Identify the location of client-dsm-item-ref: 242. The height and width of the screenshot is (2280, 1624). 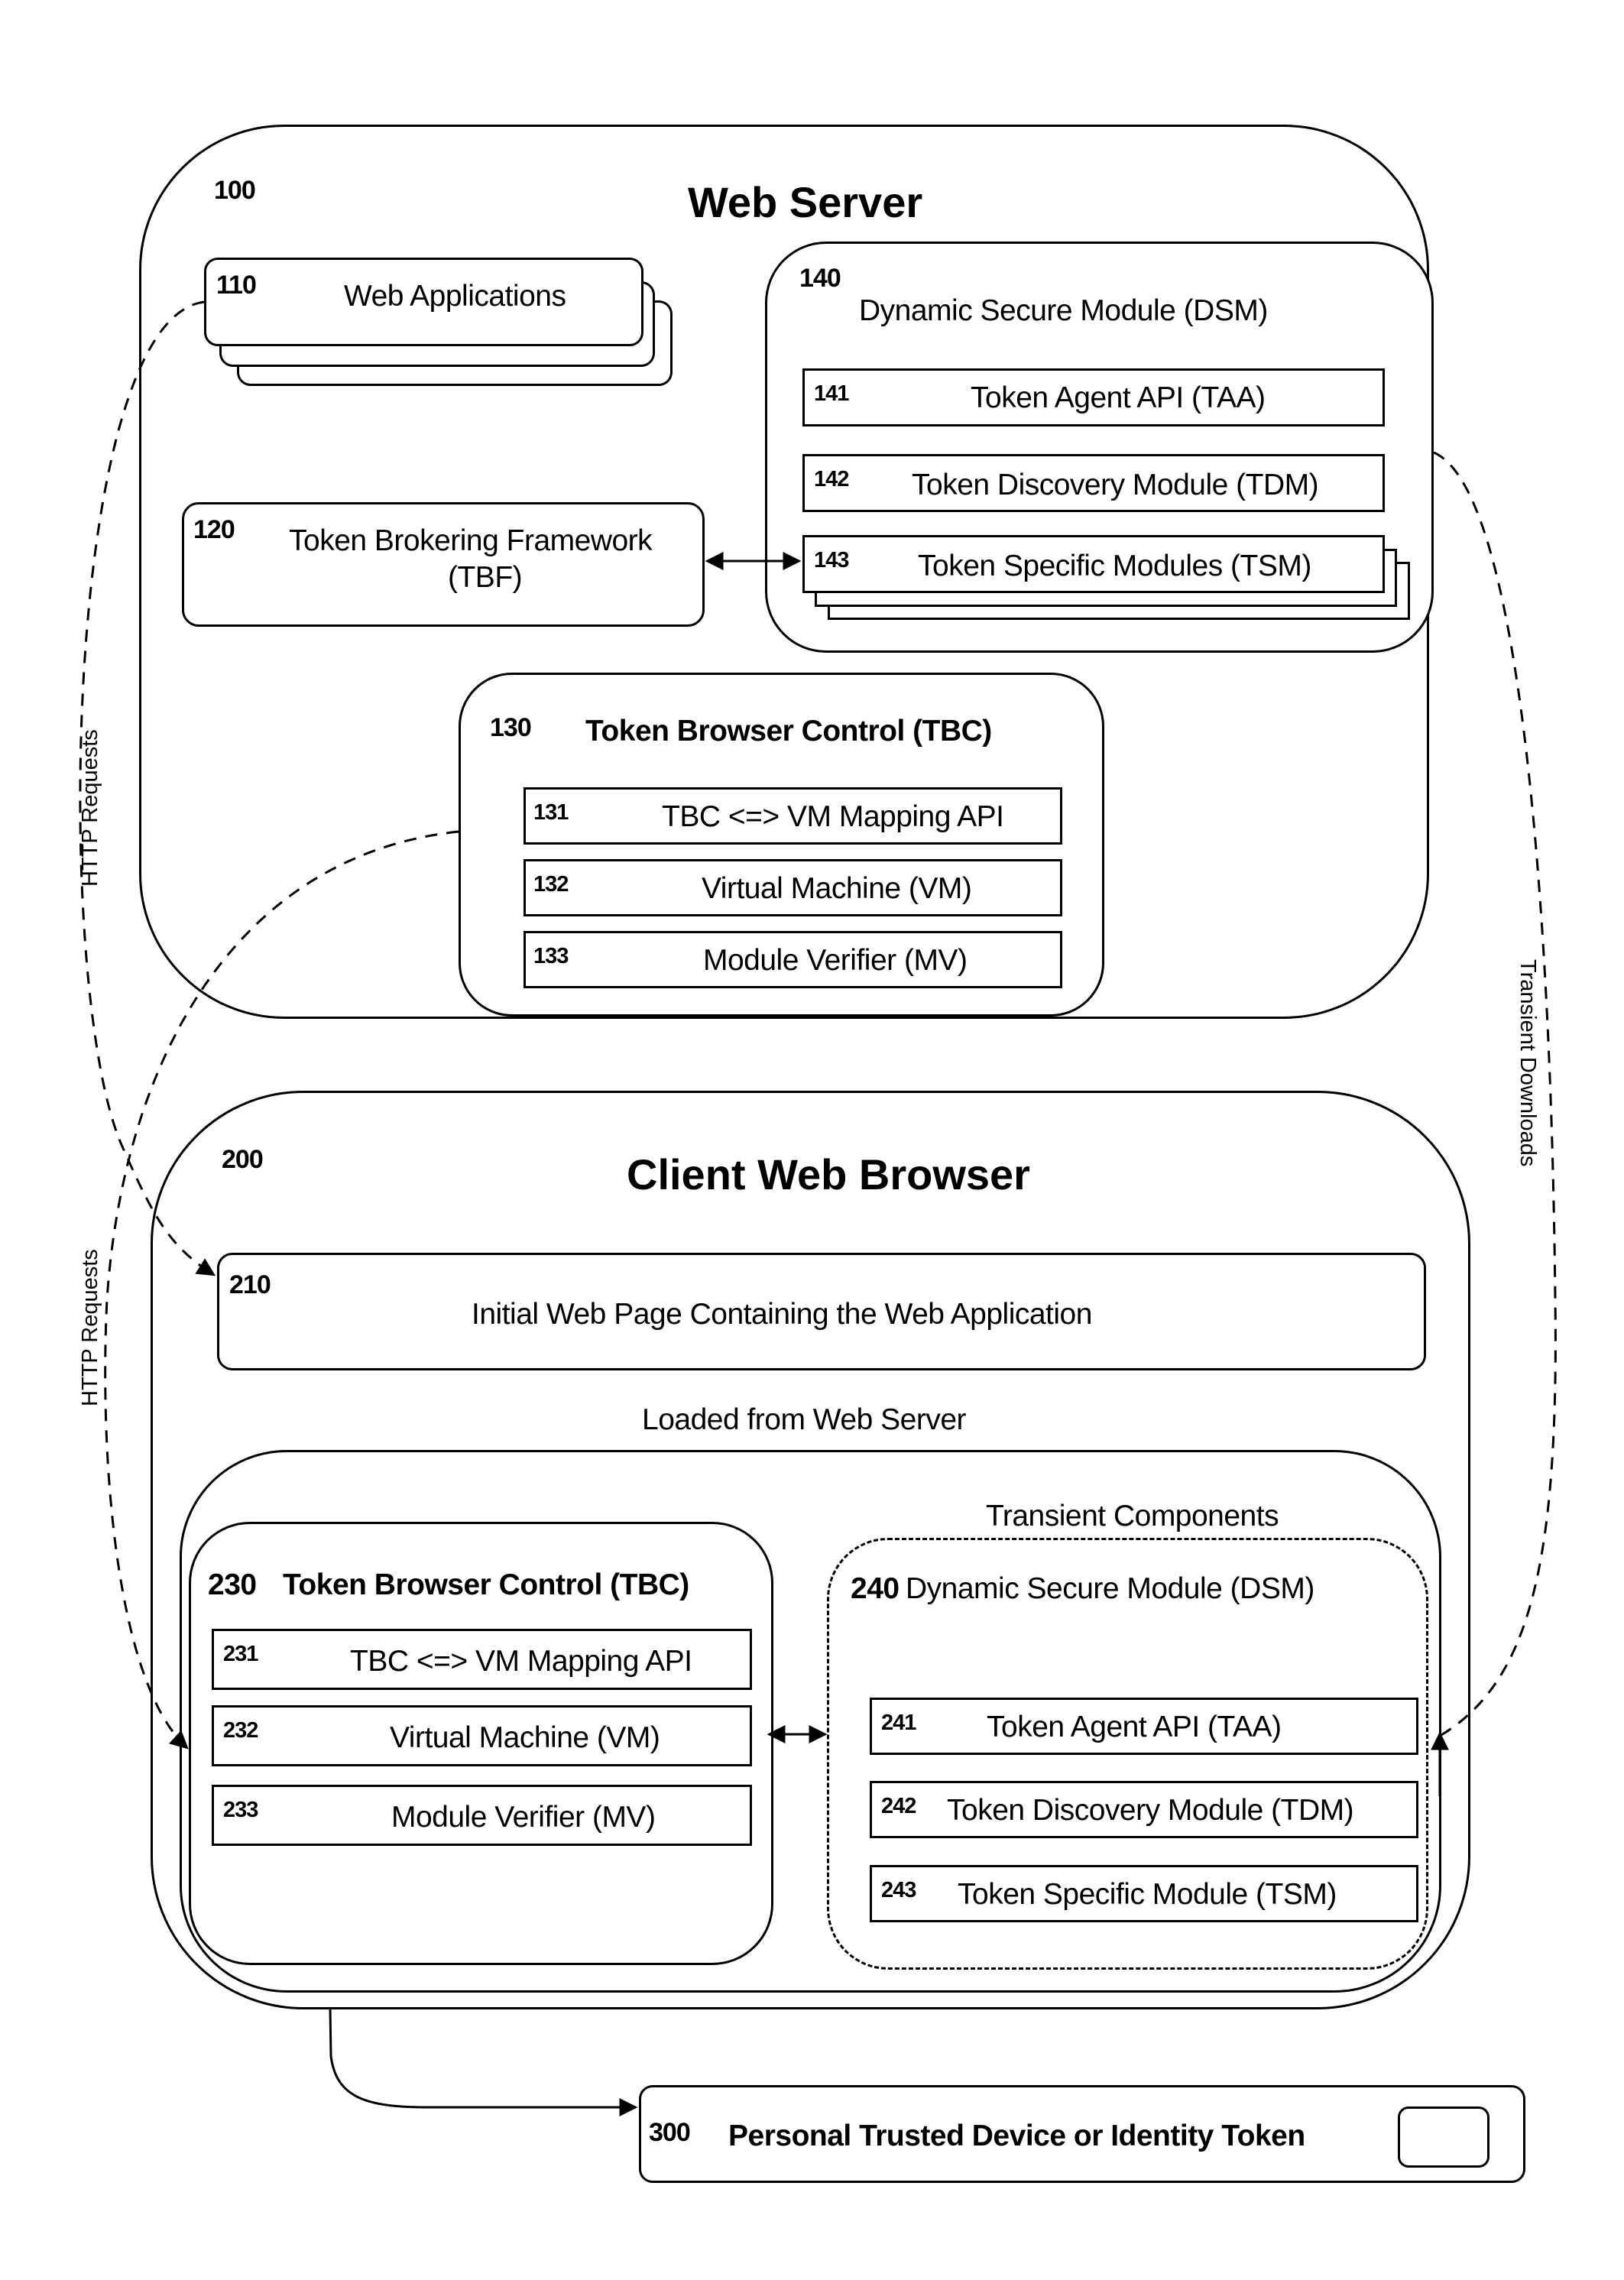
(898, 1806).